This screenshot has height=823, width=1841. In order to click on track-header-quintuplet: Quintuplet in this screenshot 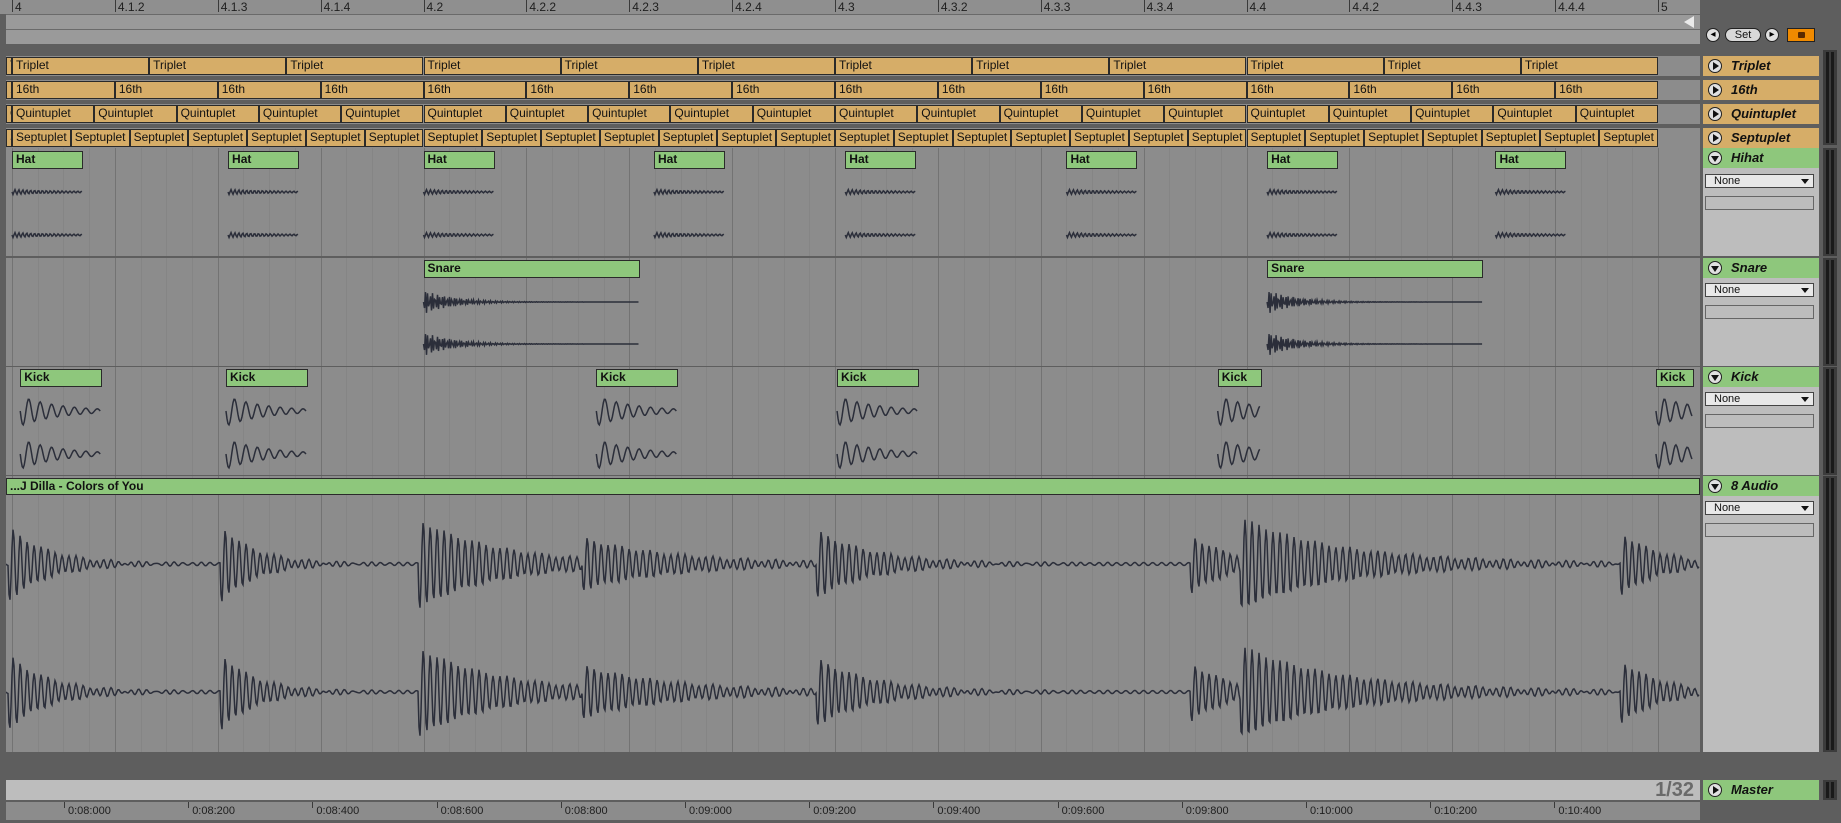, I will do `click(1761, 114)`.